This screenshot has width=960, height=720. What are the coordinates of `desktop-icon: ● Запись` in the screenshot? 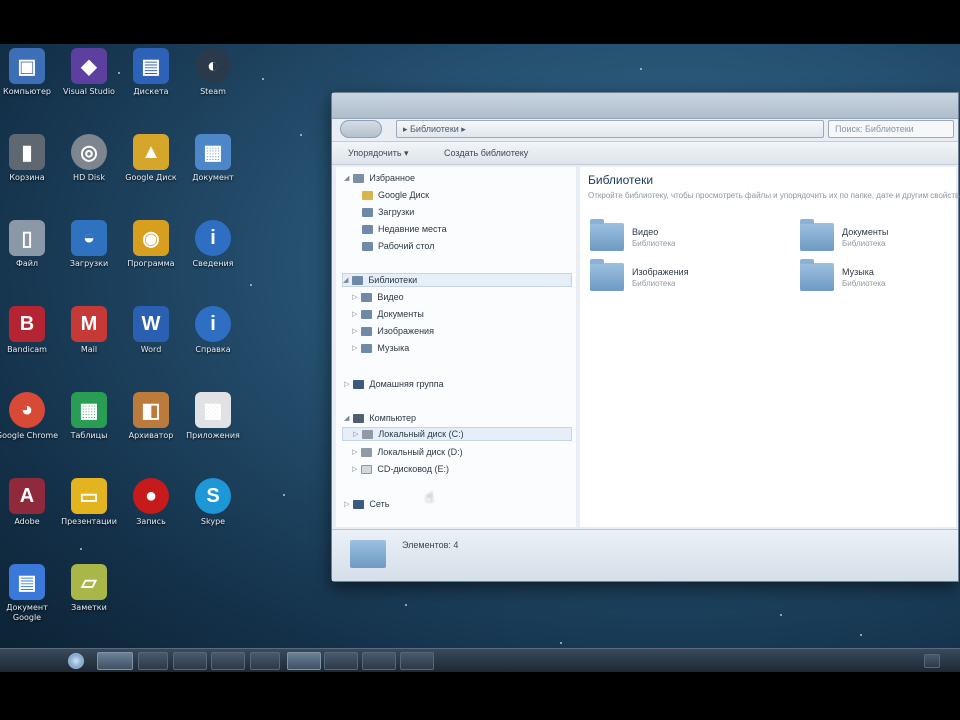 It's located at (151, 502).